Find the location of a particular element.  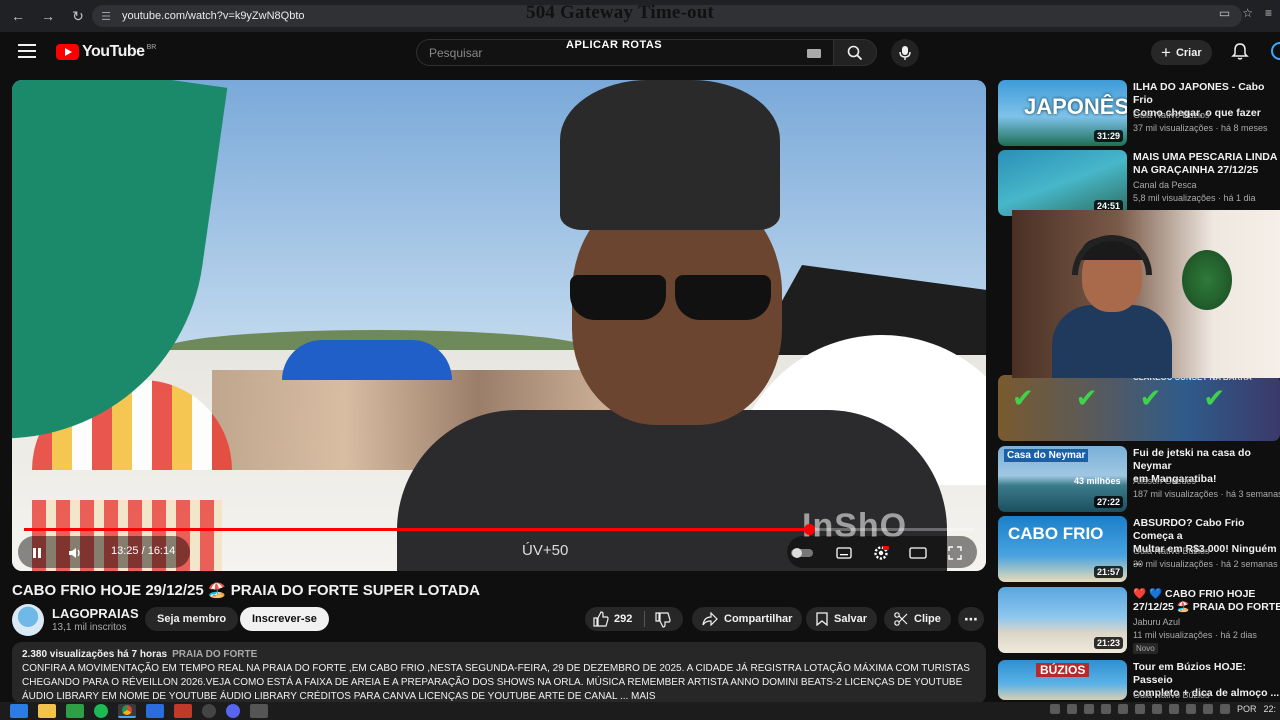

description-tag: PRAIA DO FORTE is located at coordinates (214, 654).